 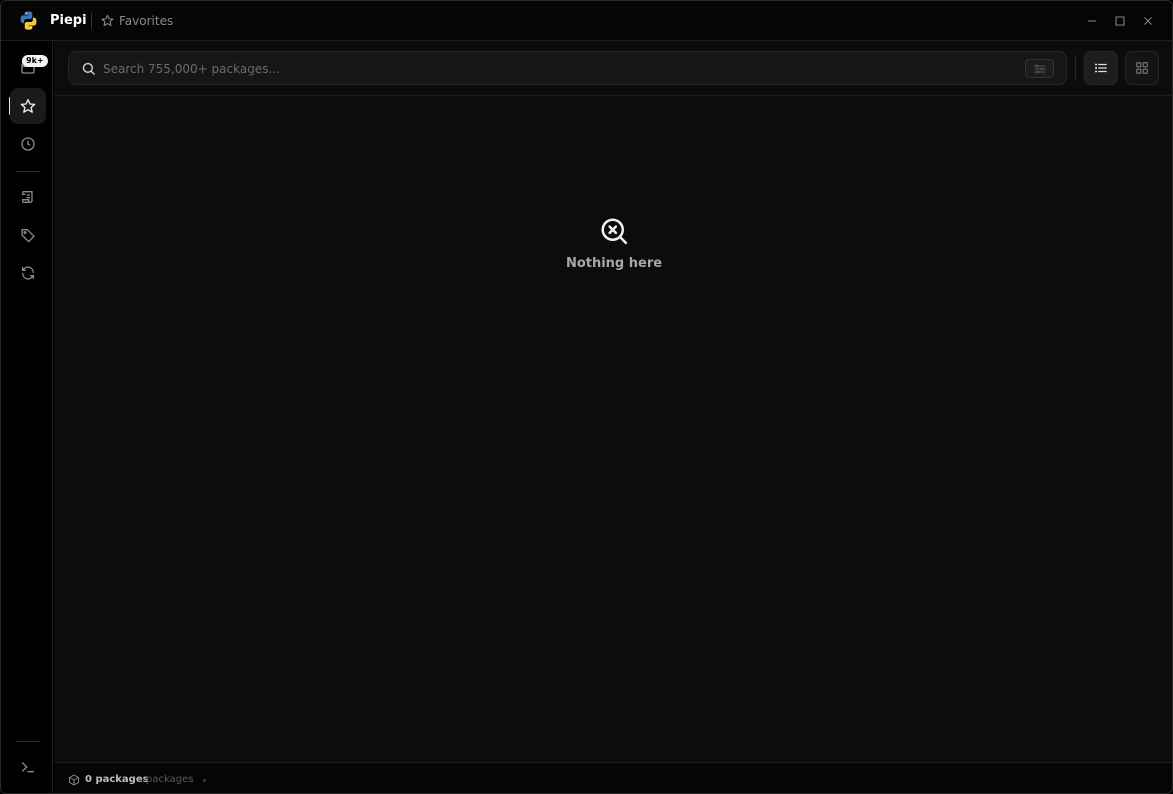 What do you see at coordinates (1075, 68) in the screenshot?
I see `toolbar-separator` at bounding box center [1075, 68].